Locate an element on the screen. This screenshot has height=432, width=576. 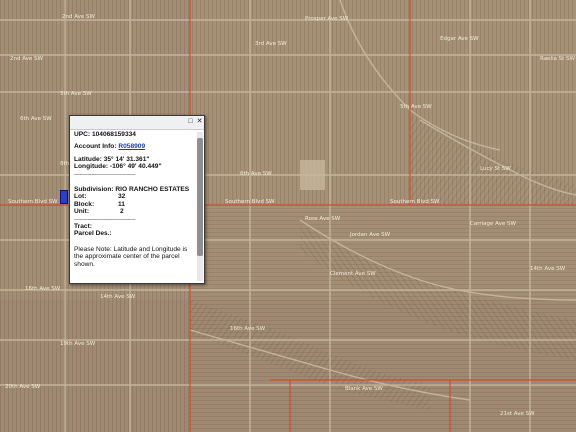
unit-label: Unit: is located at coordinates (82, 212).